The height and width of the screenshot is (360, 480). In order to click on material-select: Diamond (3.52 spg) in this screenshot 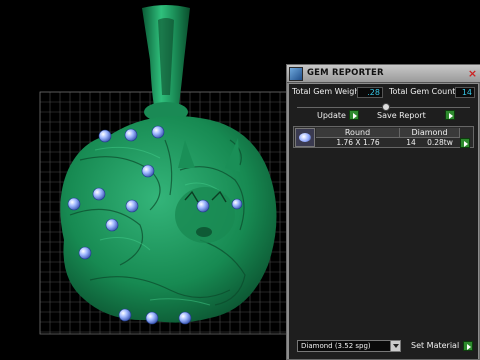, I will do `click(349, 346)`.